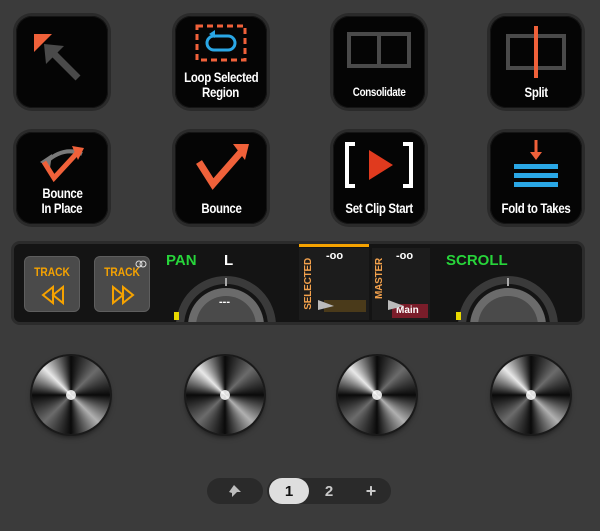  What do you see at coordinates (221, 178) in the screenshot?
I see `pad-bounce: Bounce` at bounding box center [221, 178].